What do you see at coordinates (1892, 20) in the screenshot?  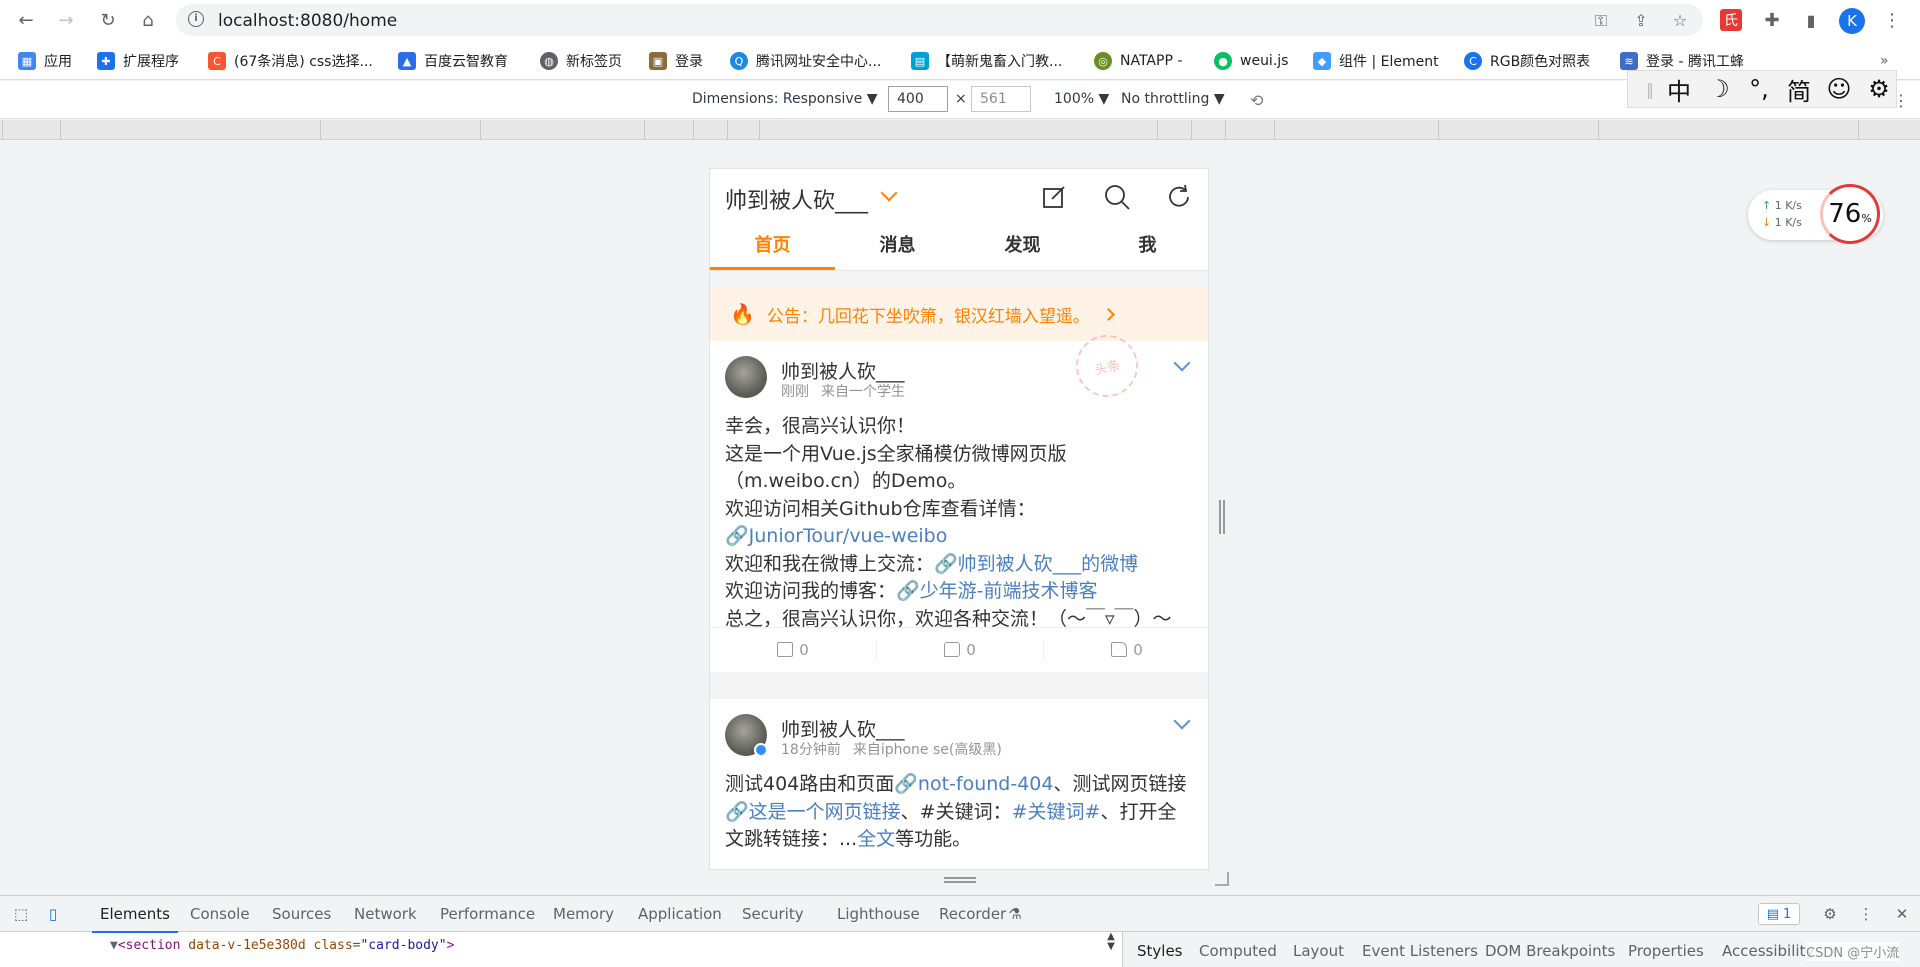 I see `menu-kebab-icon: ⋮` at bounding box center [1892, 20].